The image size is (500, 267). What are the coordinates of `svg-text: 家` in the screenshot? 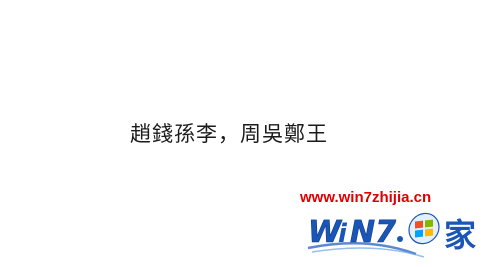 It's located at (460, 235).